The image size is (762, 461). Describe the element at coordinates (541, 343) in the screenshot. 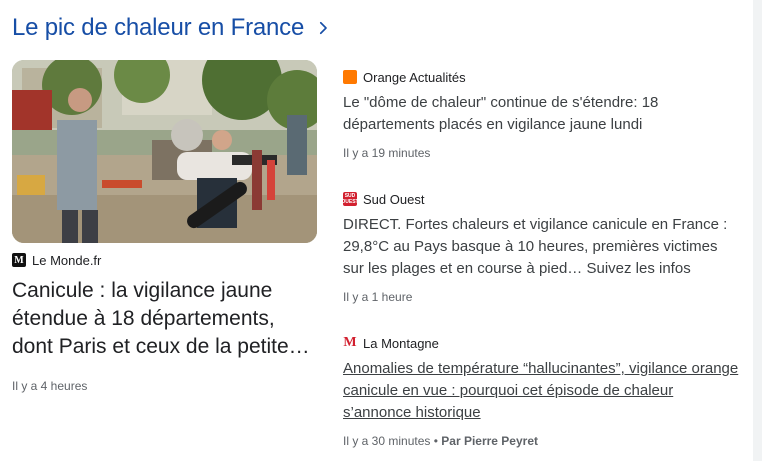

I see `news-source: M La Montagne` at that location.